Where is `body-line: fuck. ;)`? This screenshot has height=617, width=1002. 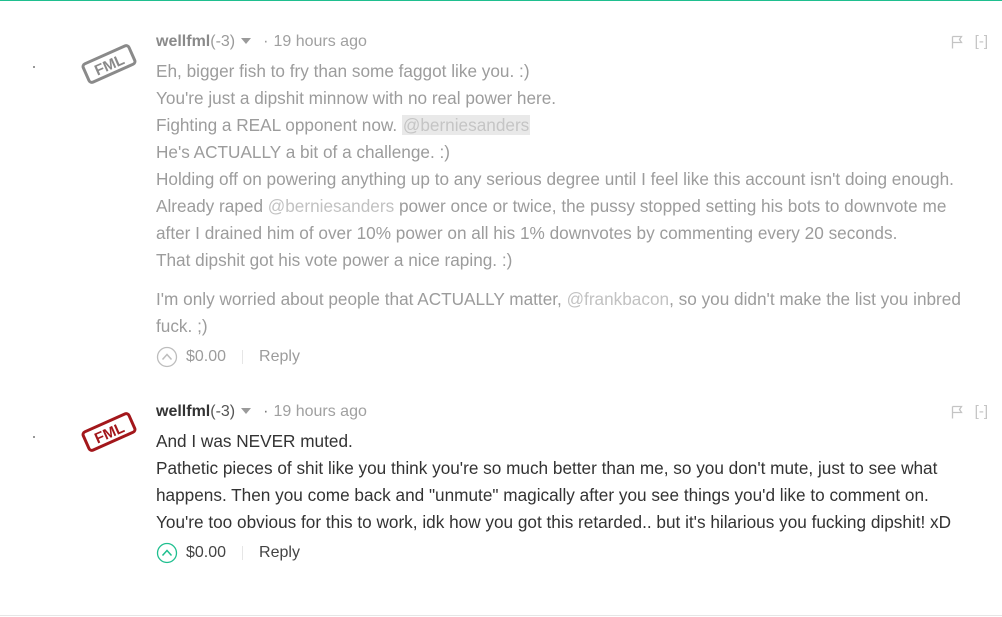
body-line: fuck. ;) is located at coordinates (182, 326).